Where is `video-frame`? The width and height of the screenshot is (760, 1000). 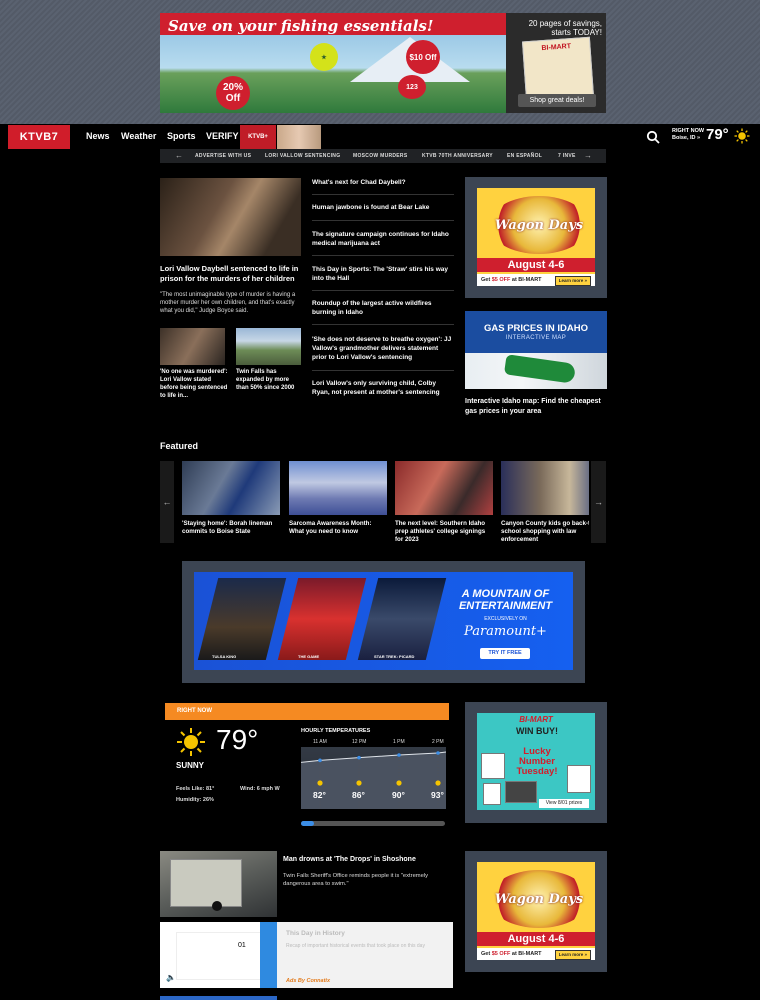 video-frame is located at coordinates (219, 956).